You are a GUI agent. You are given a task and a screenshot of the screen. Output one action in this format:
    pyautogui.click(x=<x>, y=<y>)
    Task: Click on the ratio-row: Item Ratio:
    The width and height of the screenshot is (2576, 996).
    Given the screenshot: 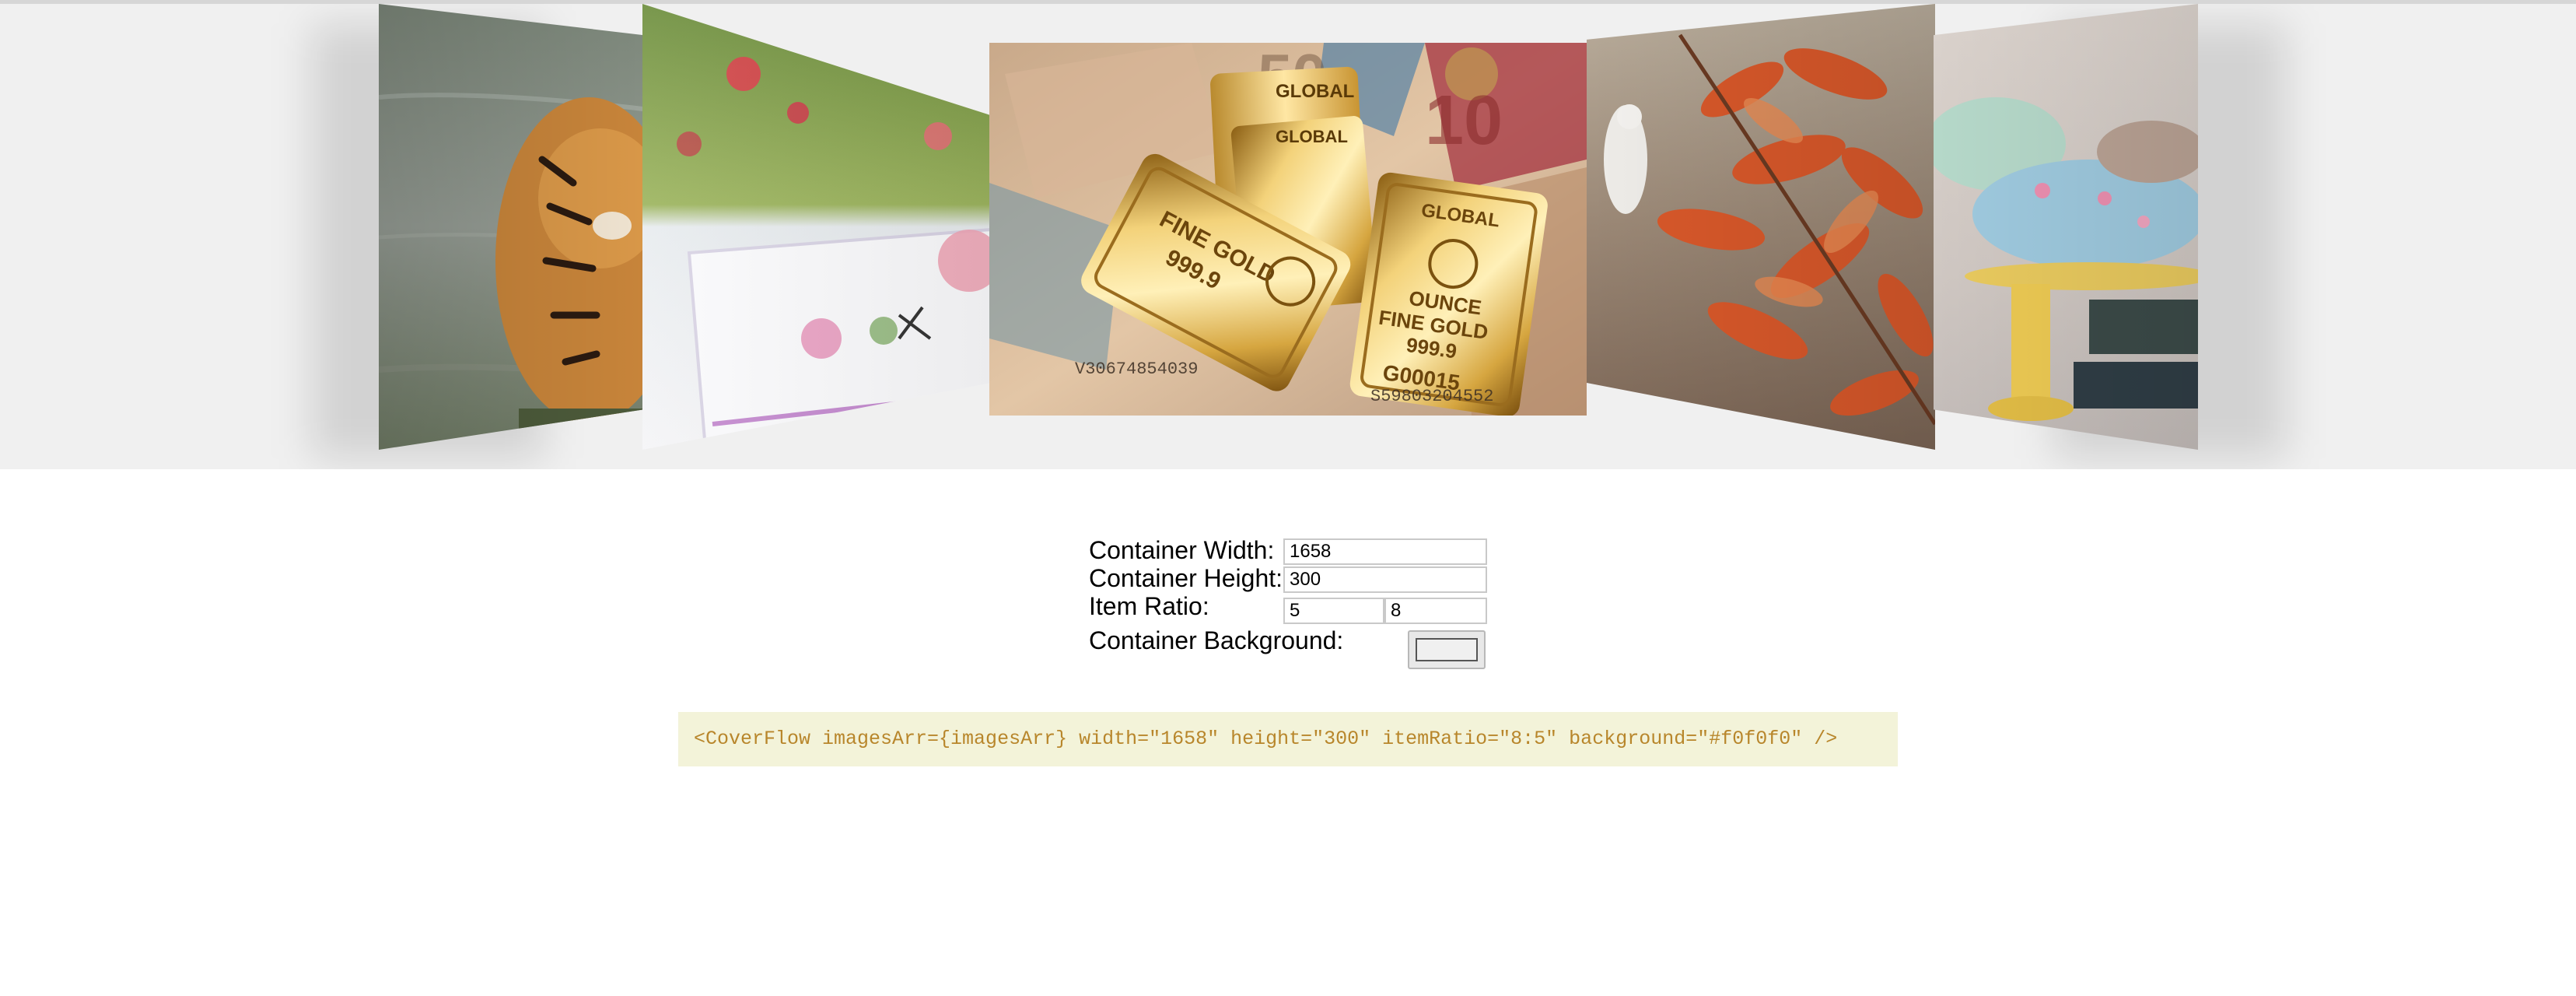 What is the action you would take?
    pyautogui.click(x=1291, y=609)
    